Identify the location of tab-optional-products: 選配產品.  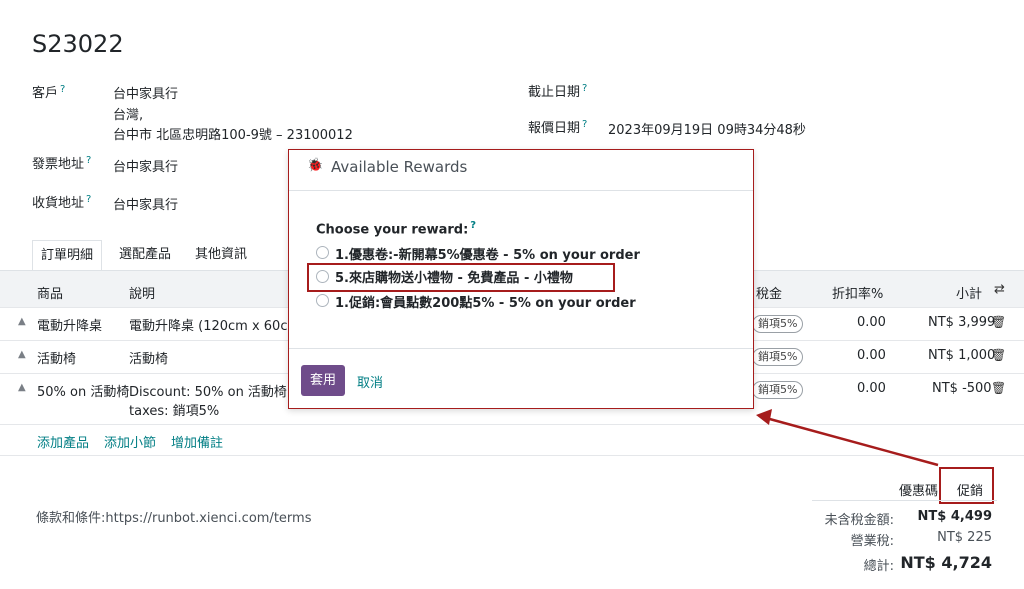
(145, 255).